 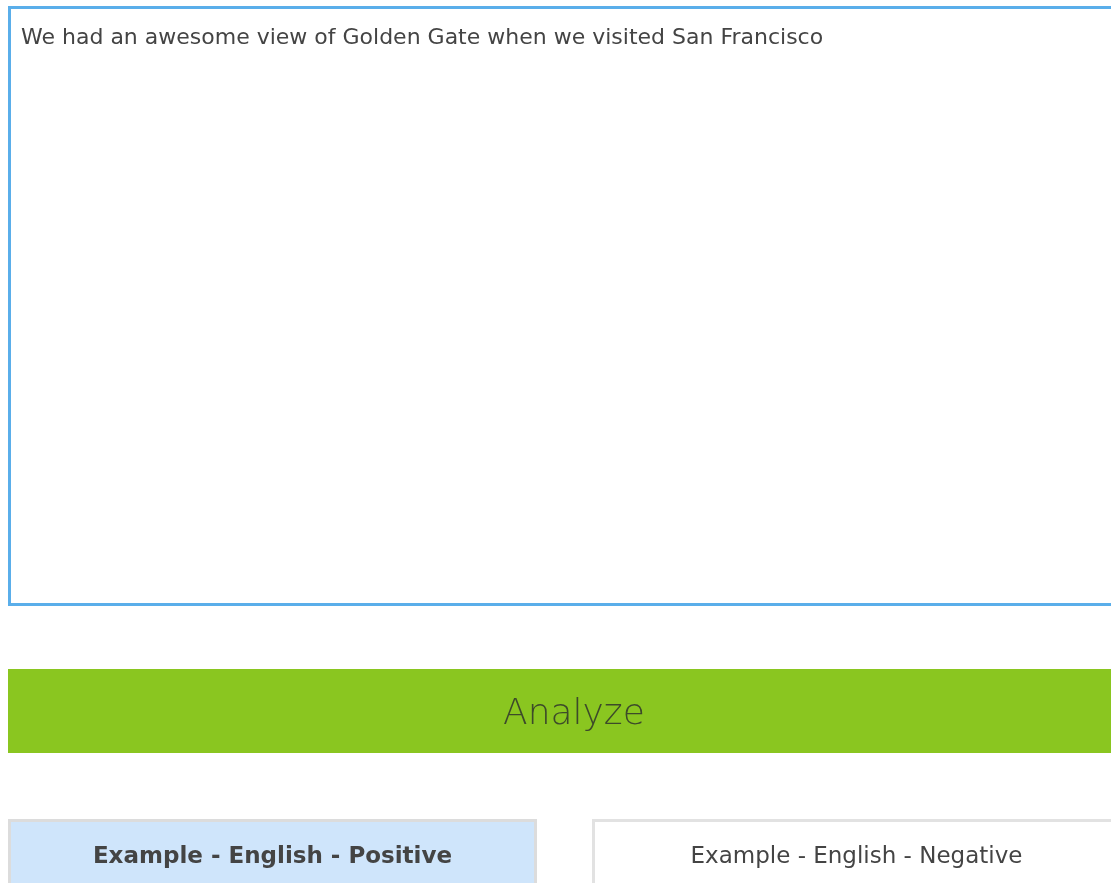 I want to click on analyze-button: Analyze, so click(x=559, y=711).